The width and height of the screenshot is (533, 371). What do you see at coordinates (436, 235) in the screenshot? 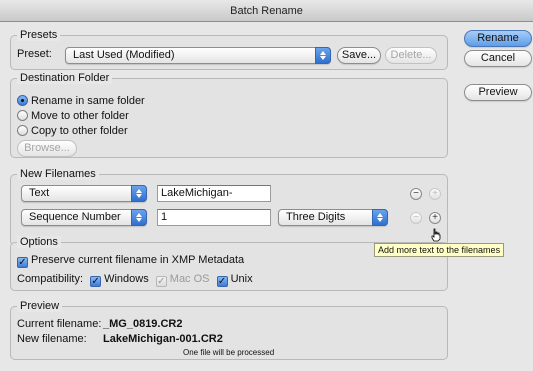
I see `hand-cursor-icon` at bounding box center [436, 235].